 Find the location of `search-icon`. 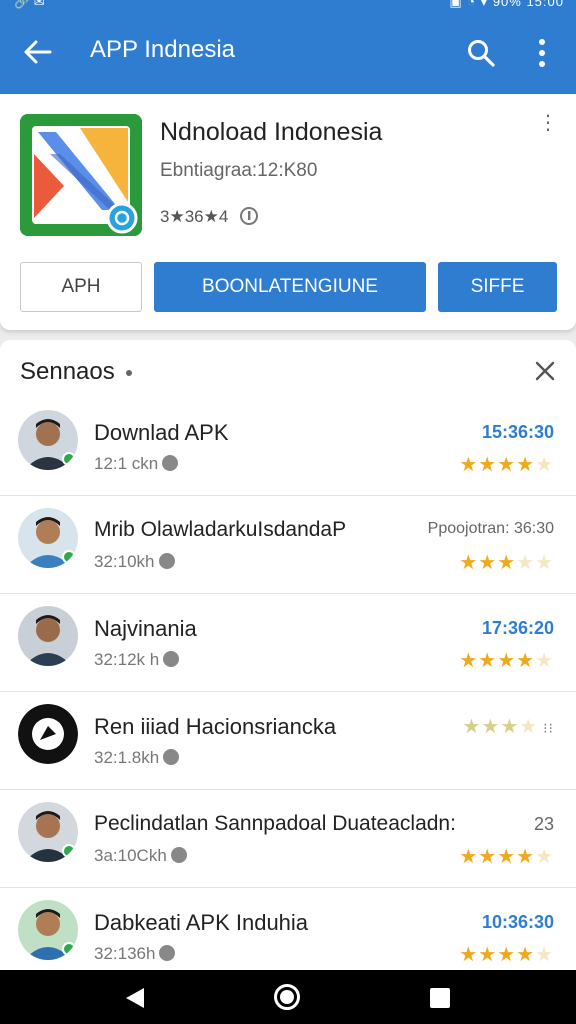

search-icon is located at coordinates (481, 53).